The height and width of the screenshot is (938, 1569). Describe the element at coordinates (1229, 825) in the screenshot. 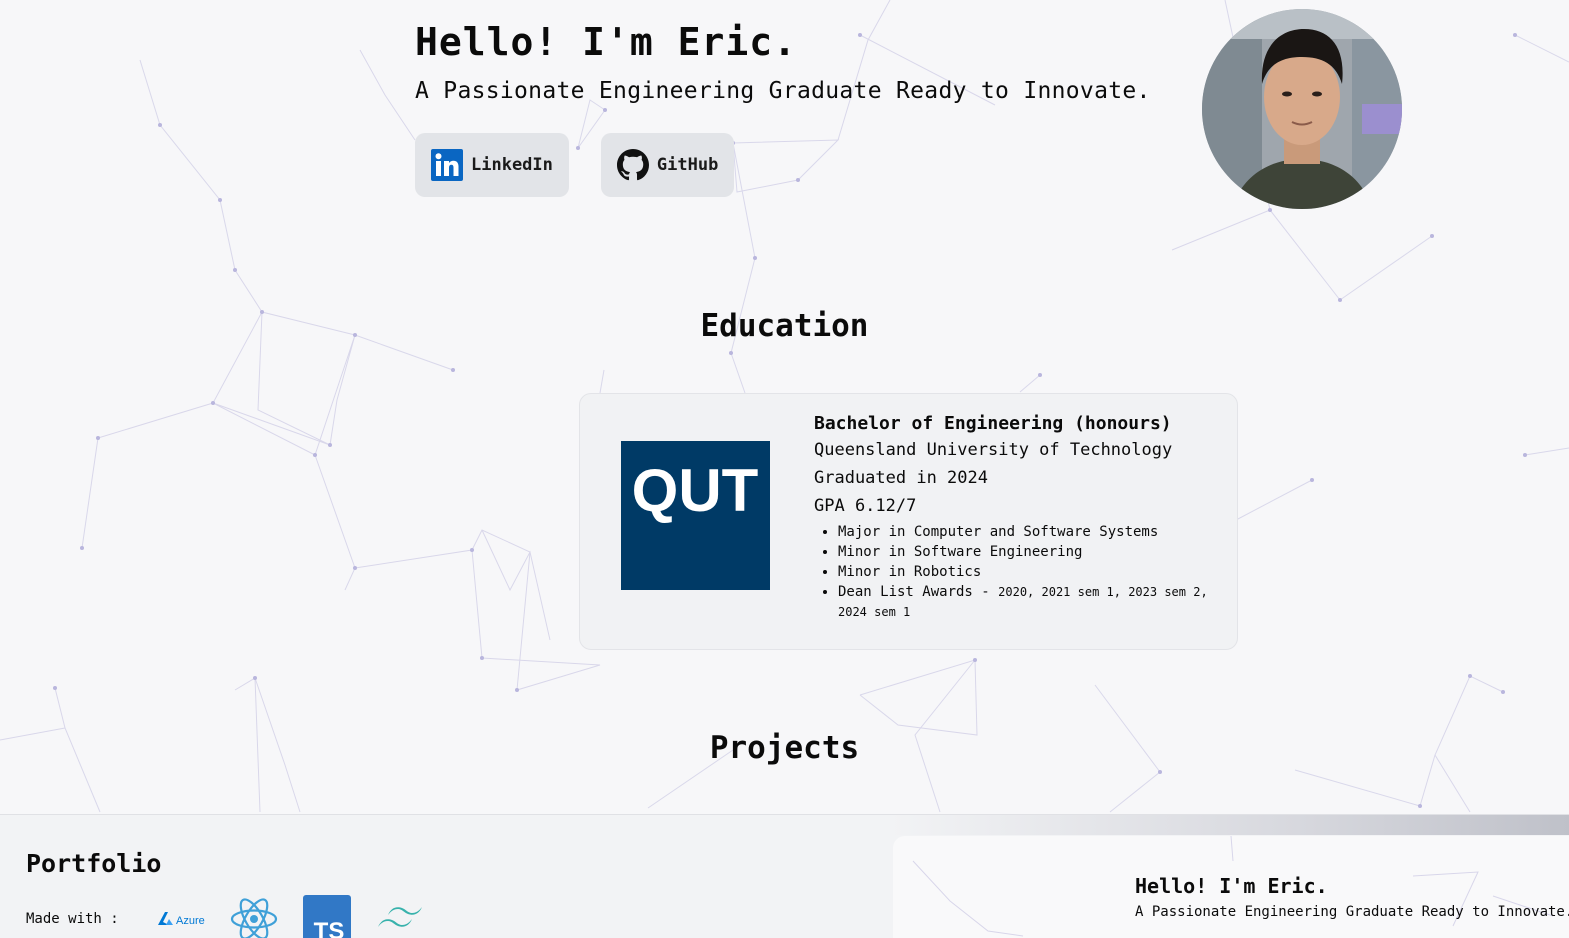

I see `preview-divider` at that location.